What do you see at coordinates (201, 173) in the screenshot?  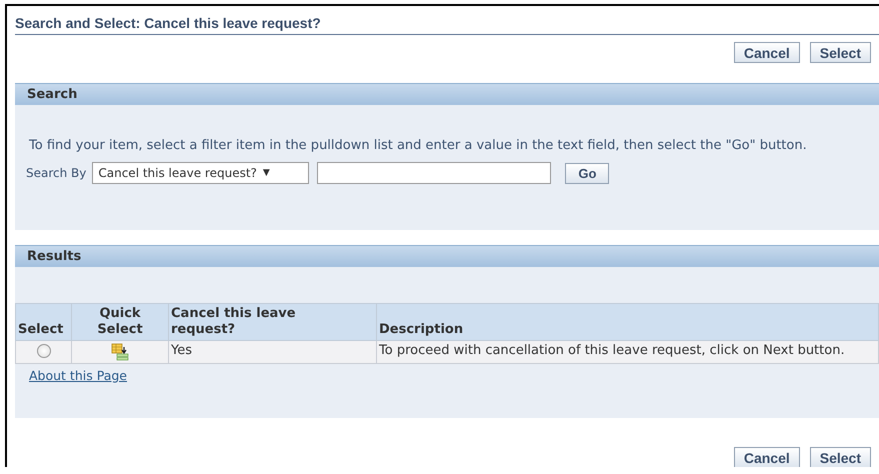 I see `filter-dropdown: Cancel this leave request? ▼` at bounding box center [201, 173].